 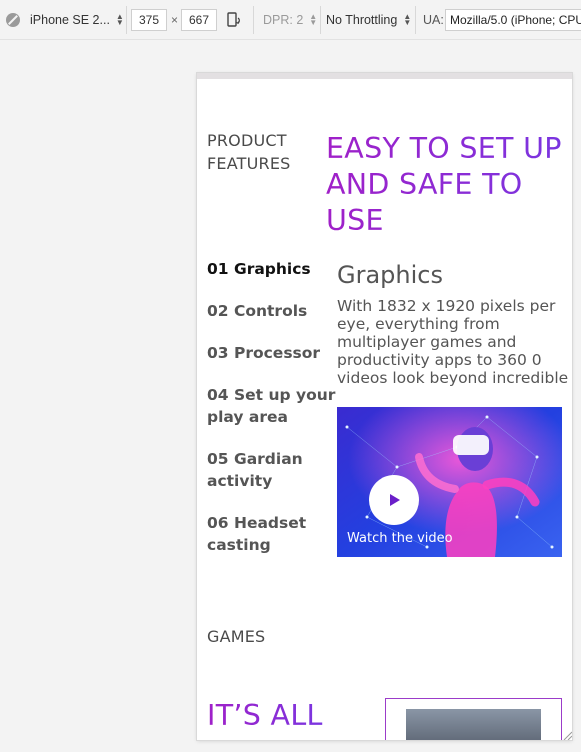 I want to click on section-kicker: PRODUCT FEATURES, so click(x=248, y=152).